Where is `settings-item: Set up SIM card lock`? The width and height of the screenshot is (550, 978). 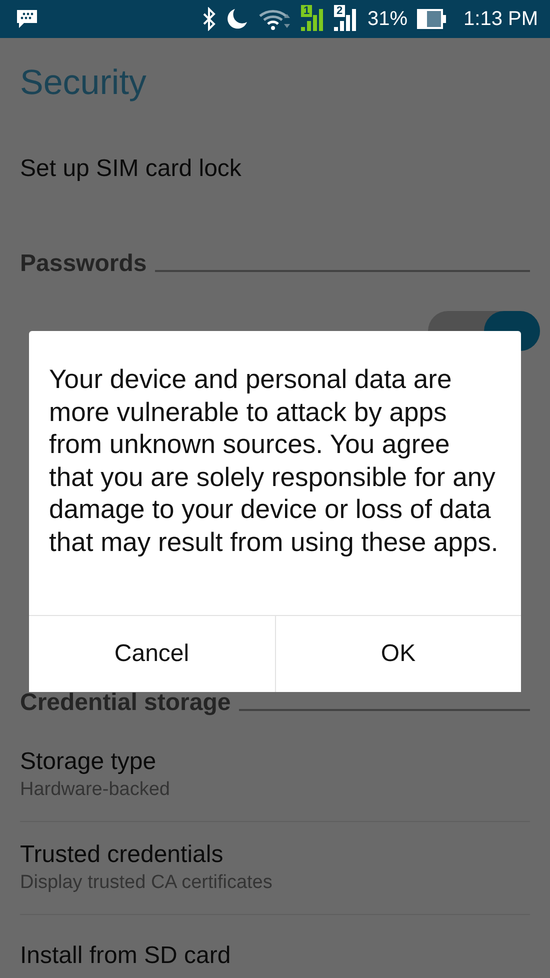 settings-item: Set up SIM card lock is located at coordinates (275, 169).